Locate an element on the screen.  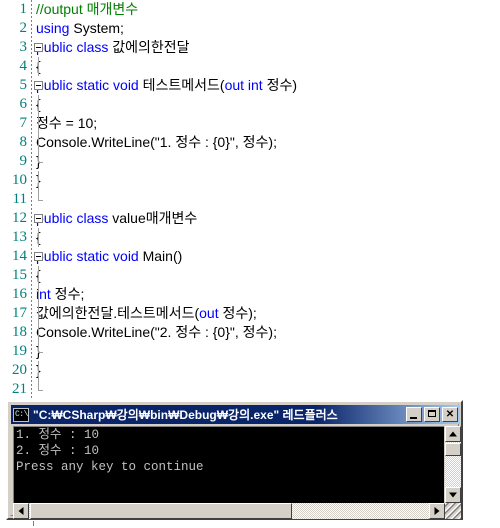
console-titlebar: "C:₩CSharp₩강의₩bin₩Debug₩강의.exe" 레드플러스 ✕ is located at coordinates (235, 414).